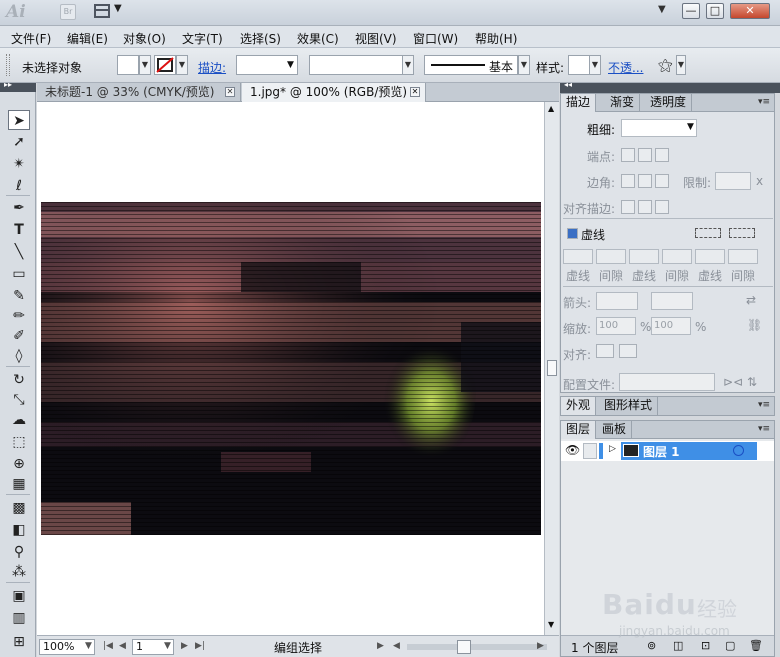  What do you see at coordinates (551, 624) in the screenshot?
I see `scroll-down-icon: ▼` at bounding box center [551, 624].